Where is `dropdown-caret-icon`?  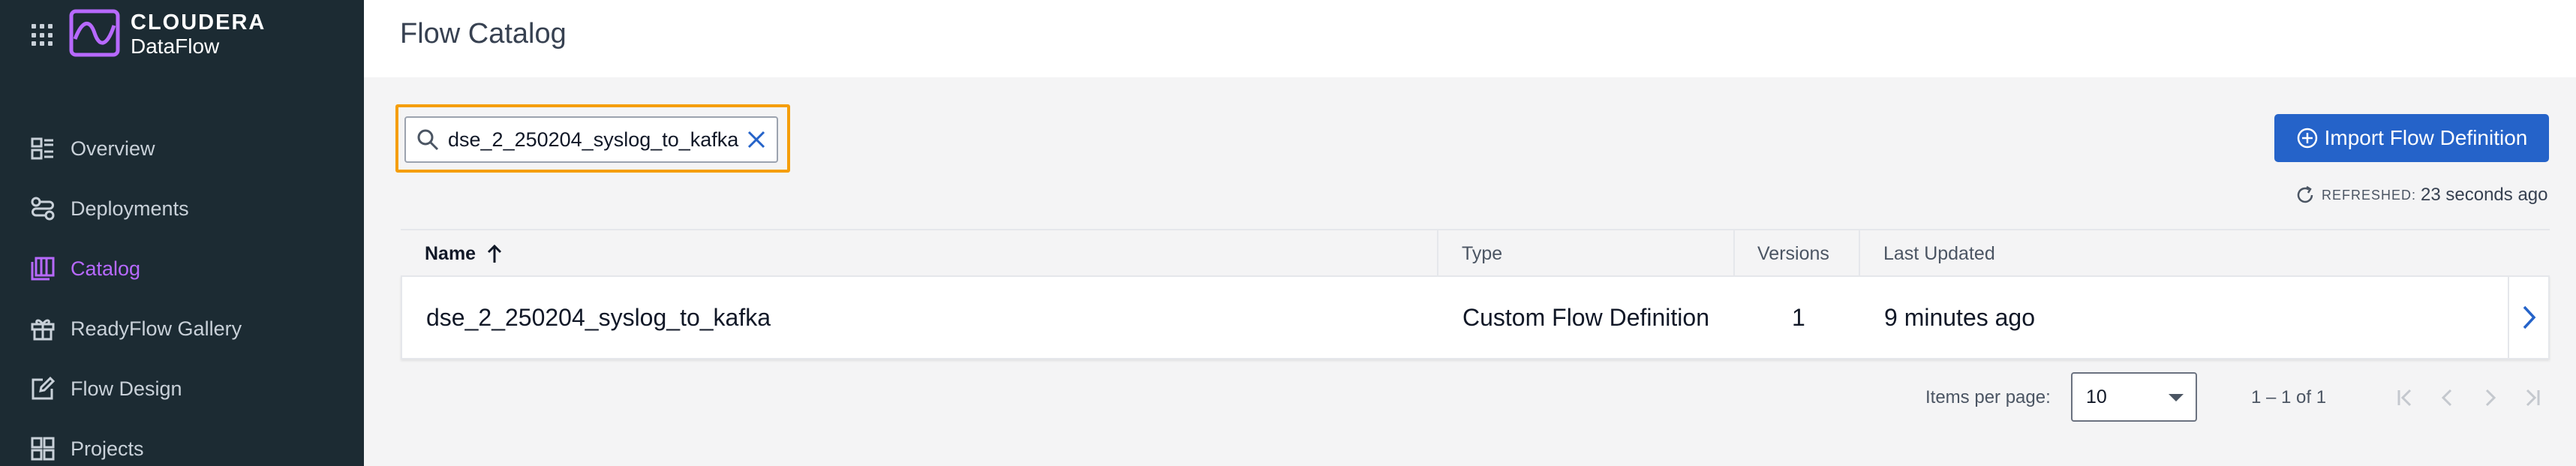
dropdown-caret-icon is located at coordinates (2176, 397).